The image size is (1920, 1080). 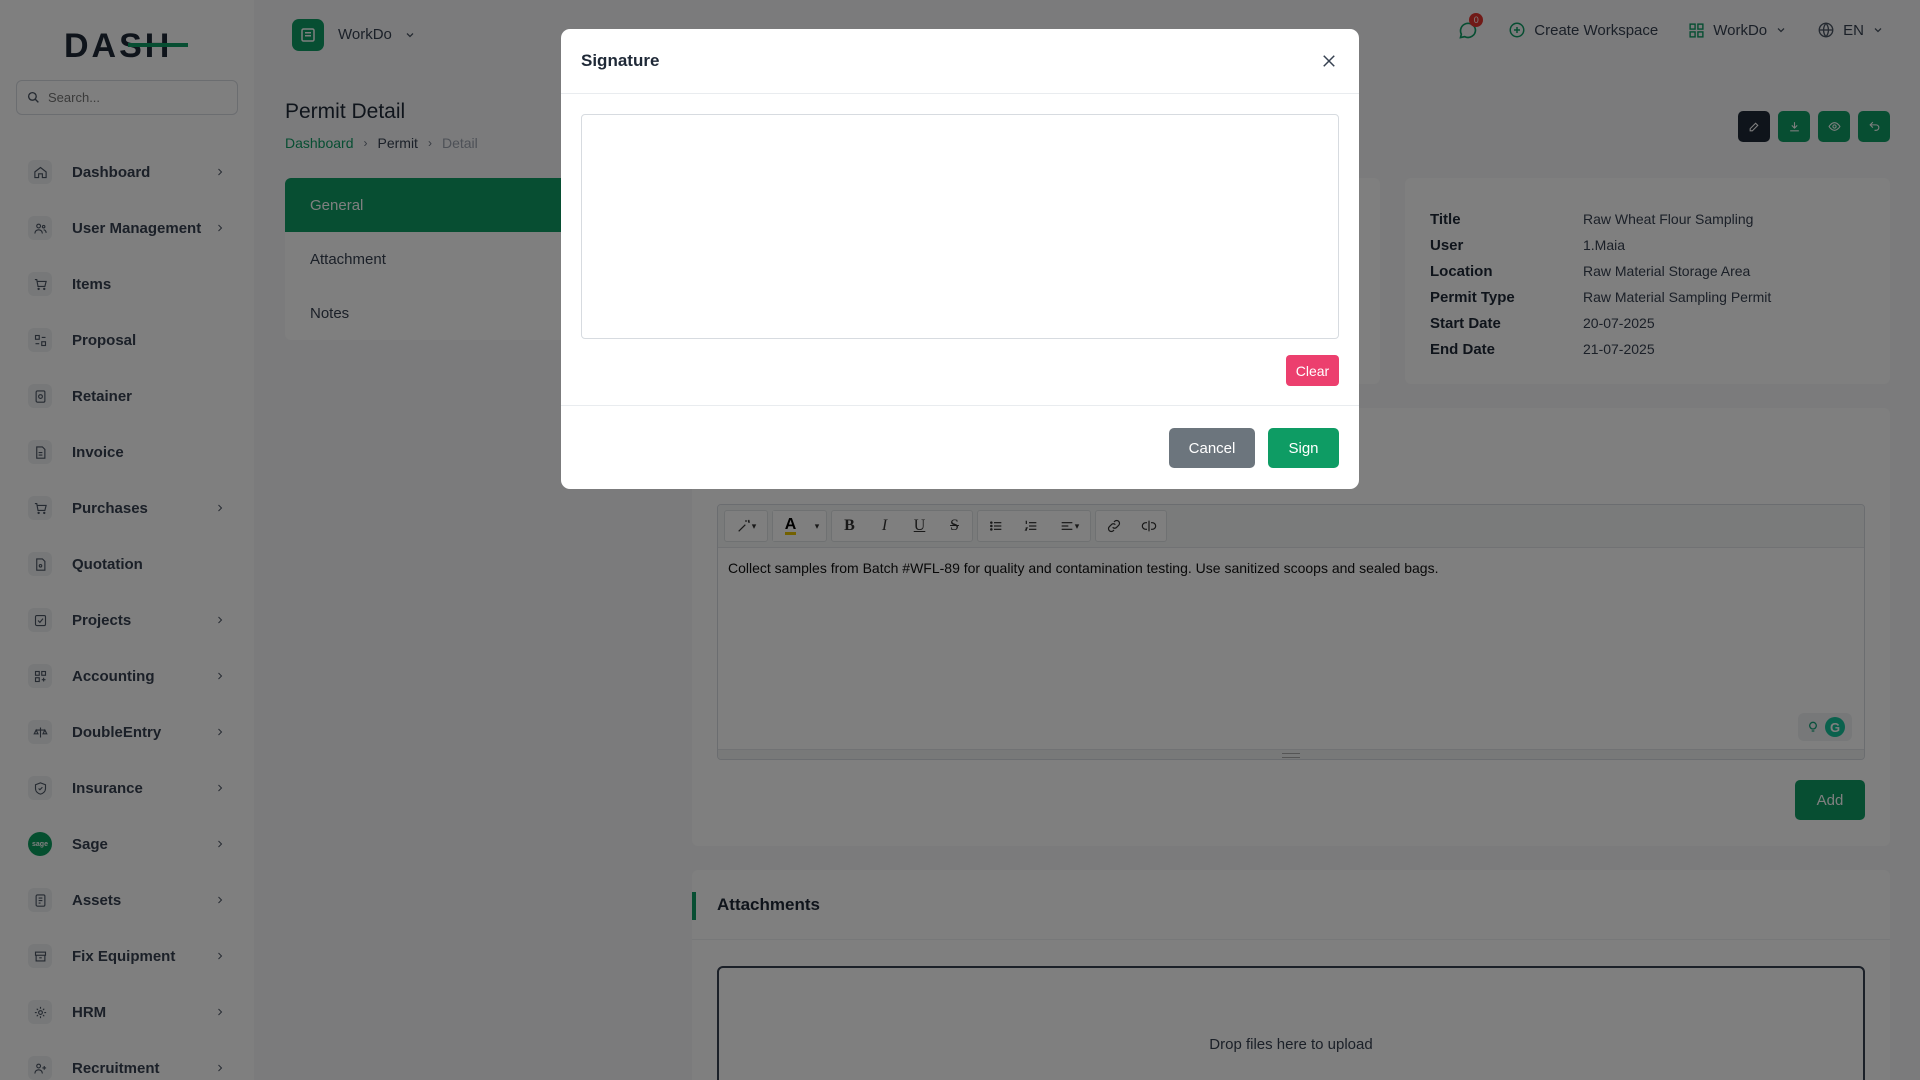 I want to click on clear-button: Clear, so click(x=1312, y=370).